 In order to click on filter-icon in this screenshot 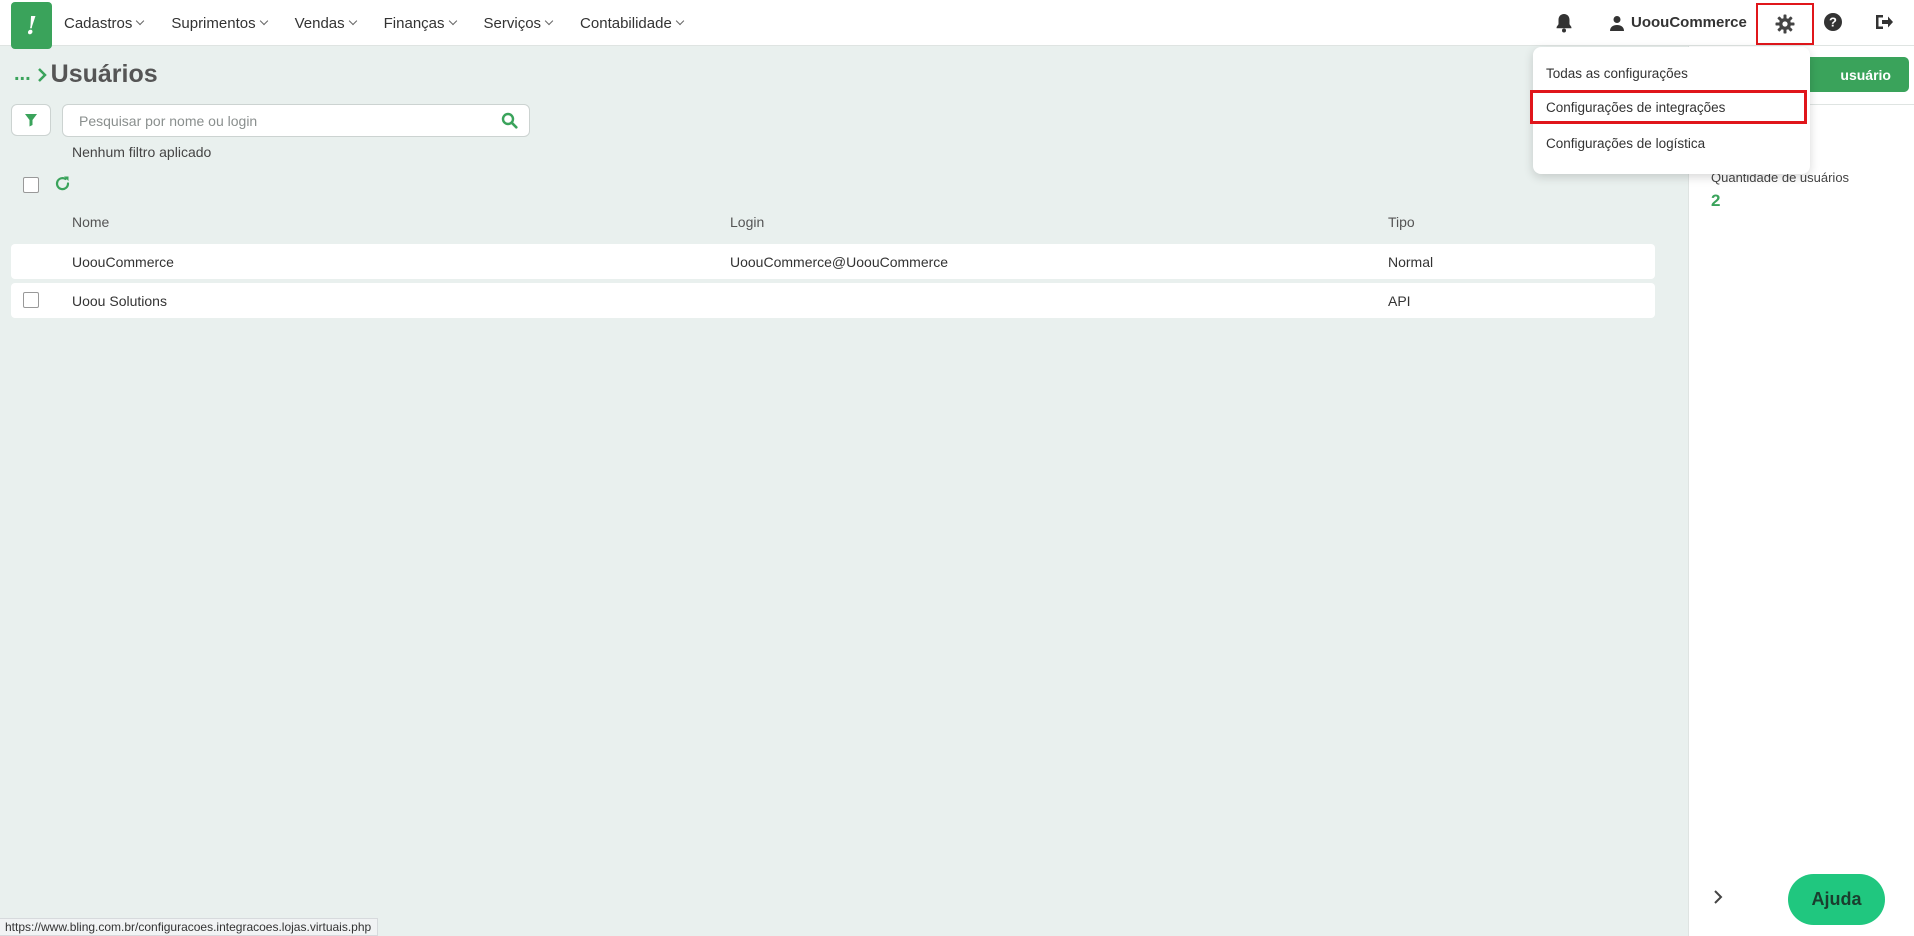, I will do `click(31, 120)`.